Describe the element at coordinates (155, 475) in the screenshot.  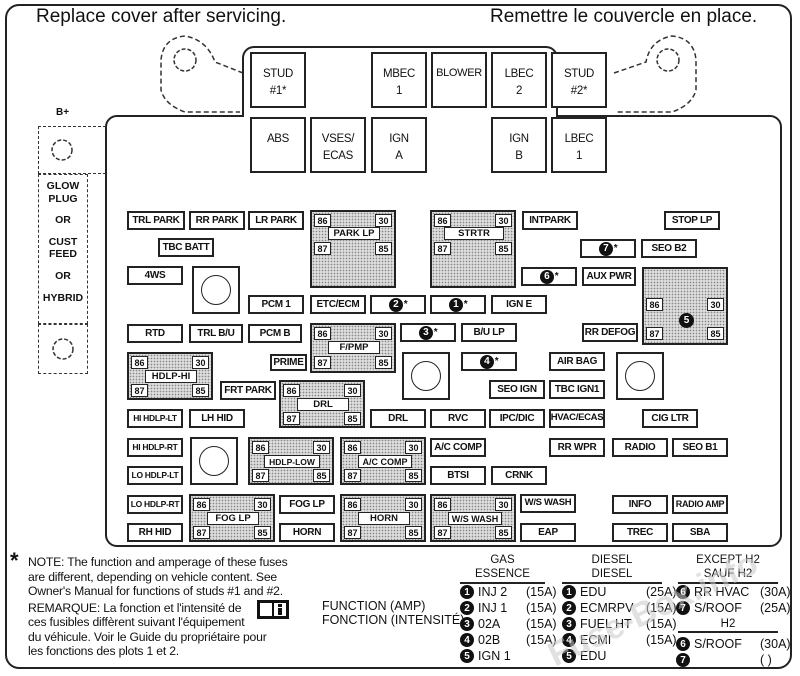
I see `fuse-lo-hdlp-lt: LO HDLP-LT` at that location.